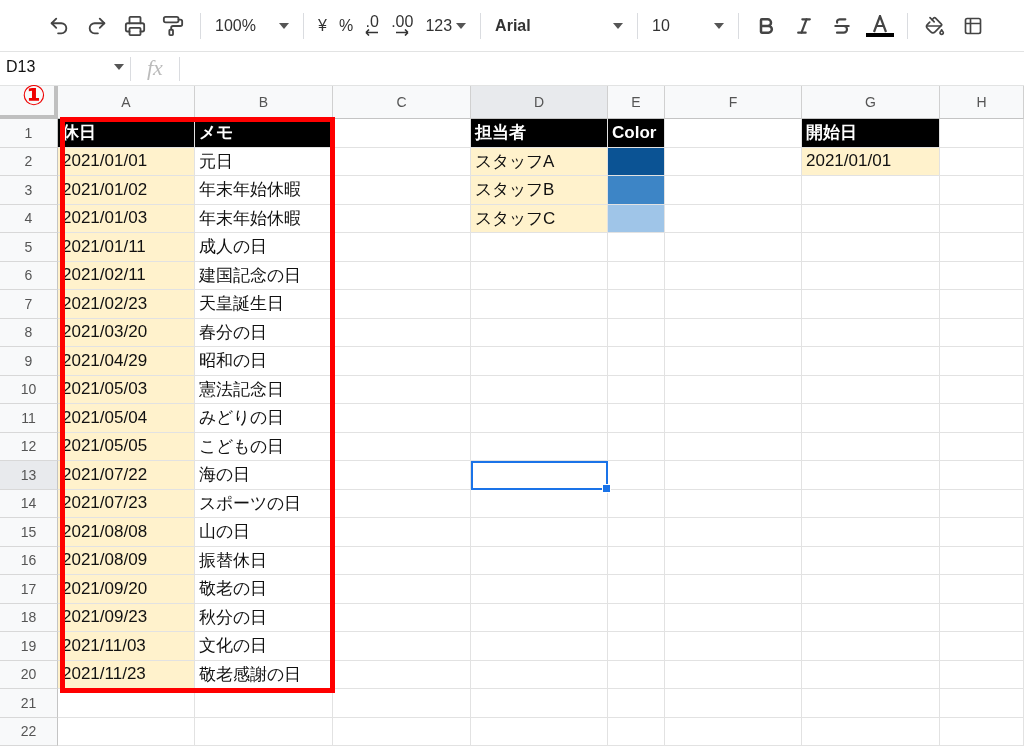  I want to click on row-header: 3, so click(29, 190).